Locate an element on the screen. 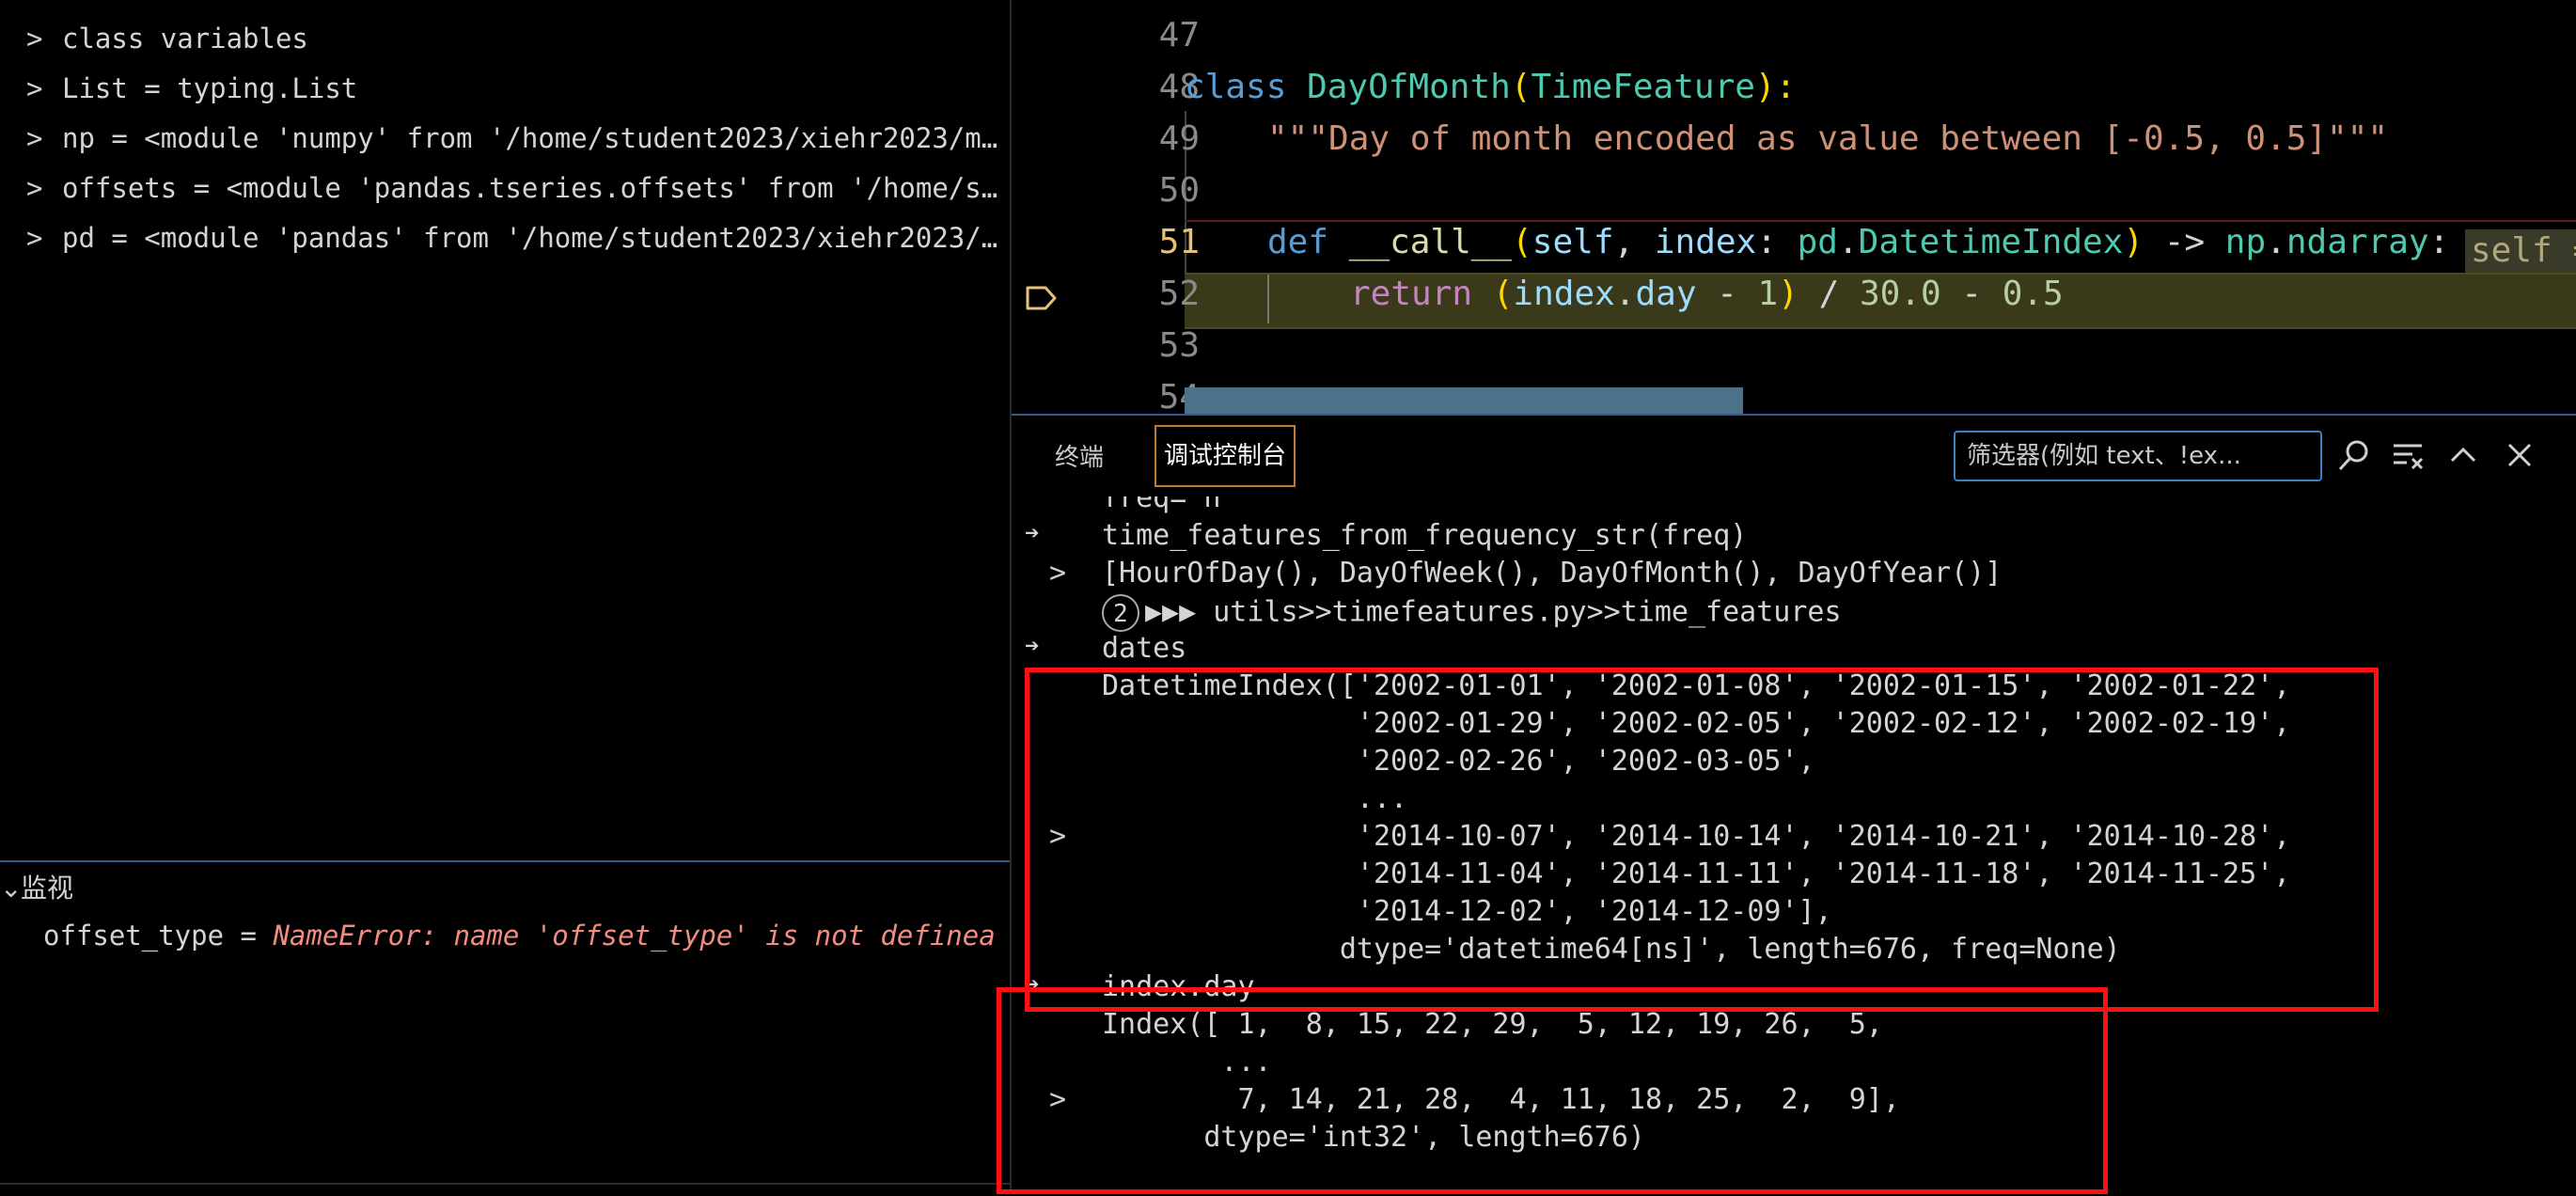 The image size is (2576, 1196). maximize-panel-icon is located at coordinates (2463, 455).